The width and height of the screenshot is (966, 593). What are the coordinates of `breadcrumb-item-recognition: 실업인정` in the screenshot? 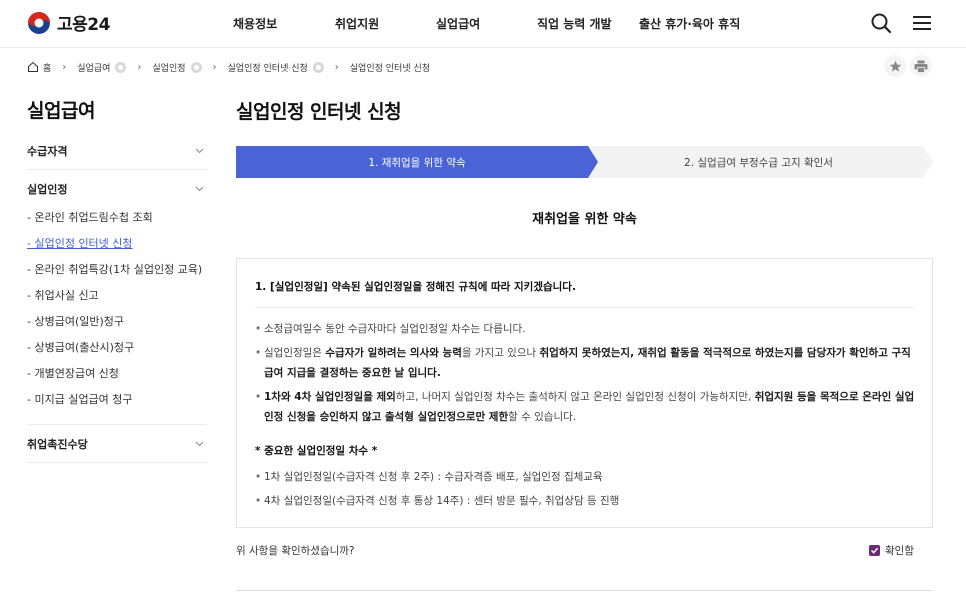 It's located at (177, 67).